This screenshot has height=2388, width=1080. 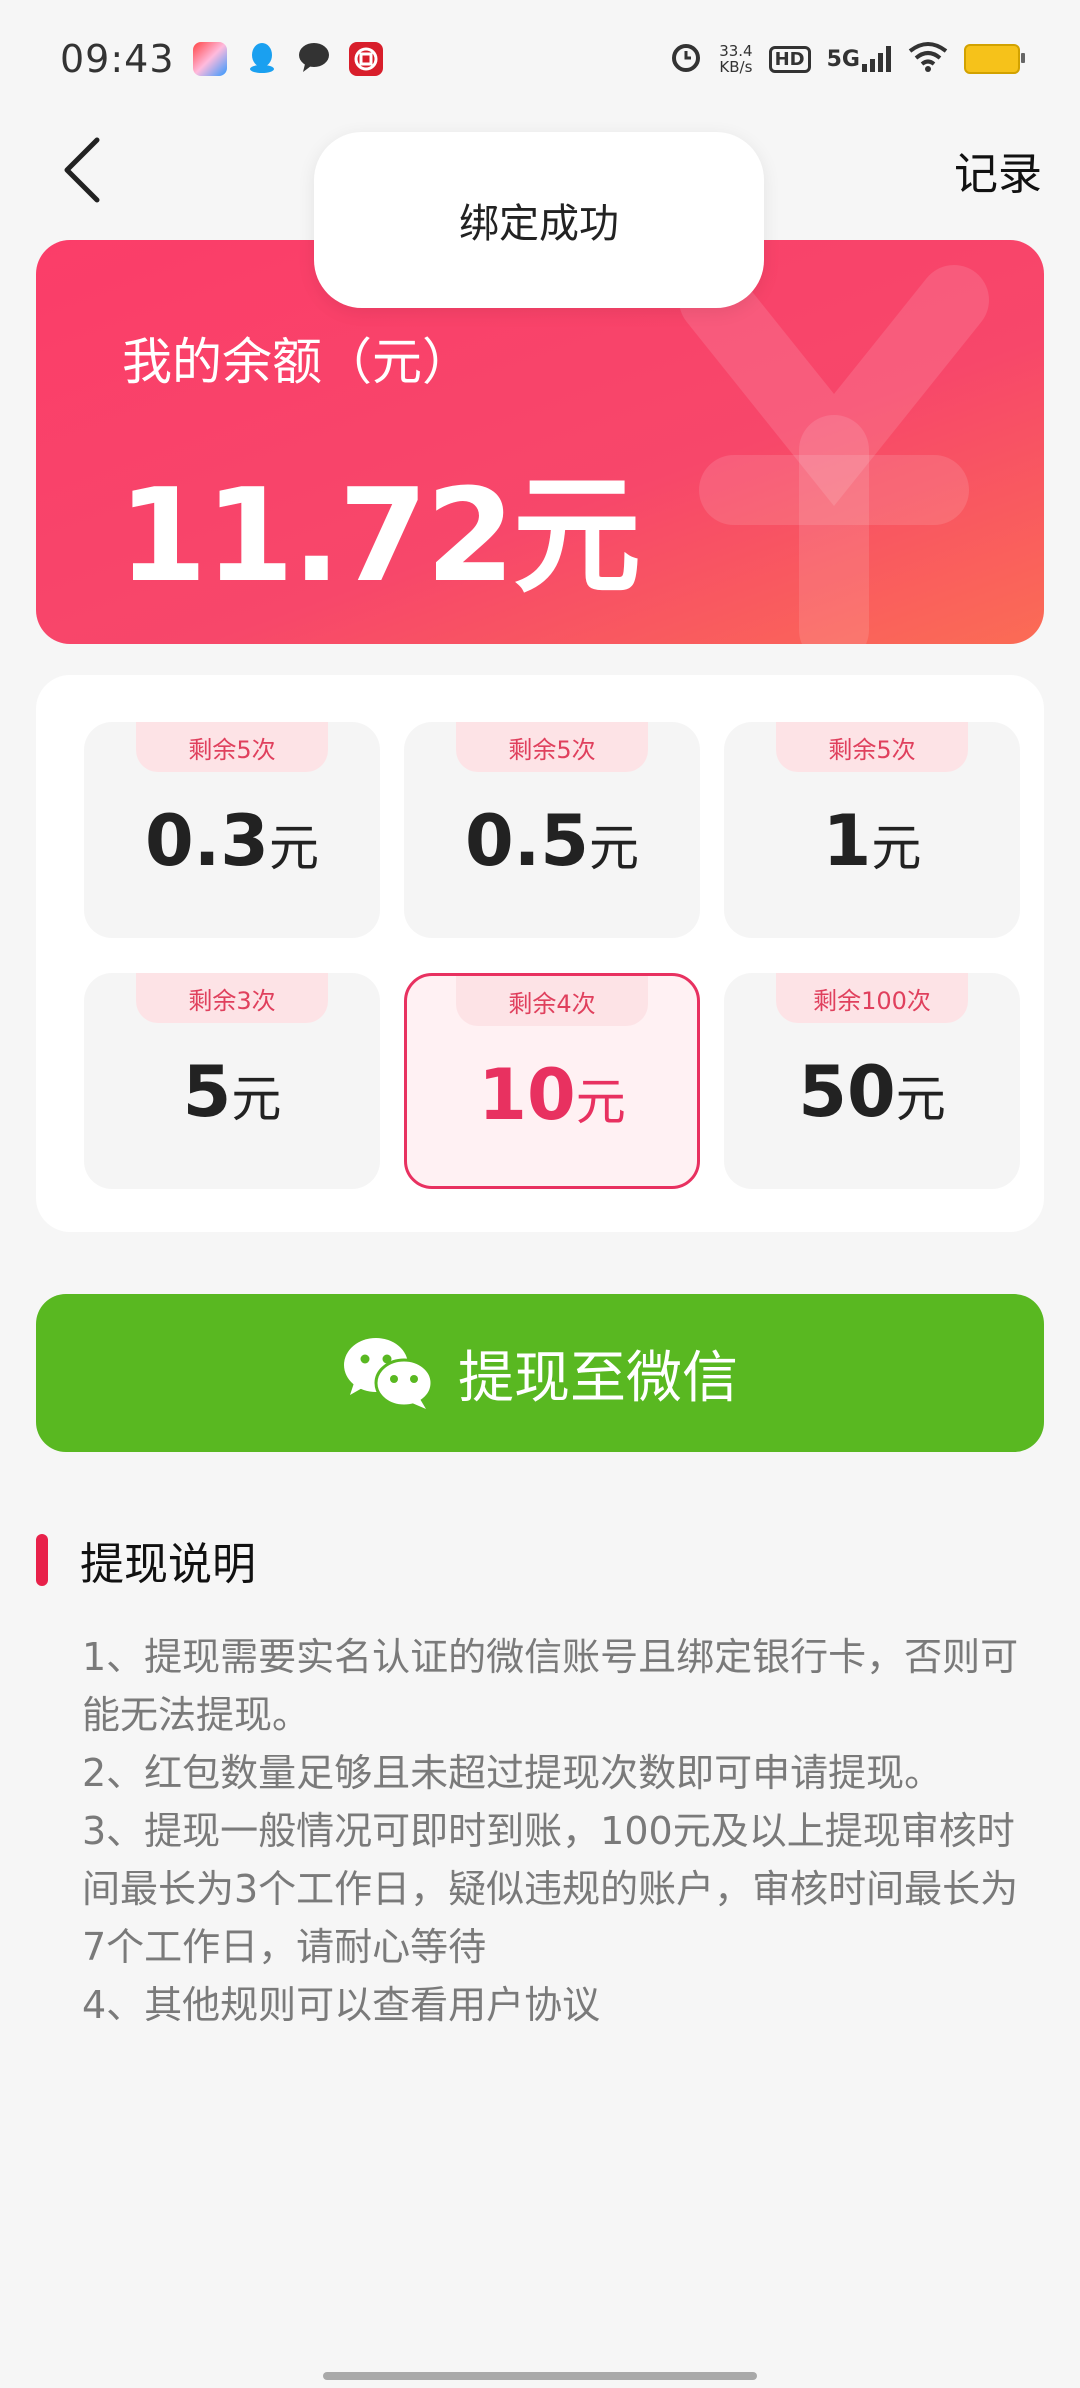 What do you see at coordinates (262, 59) in the screenshot?
I see `qq-icon` at bounding box center [262, 59].